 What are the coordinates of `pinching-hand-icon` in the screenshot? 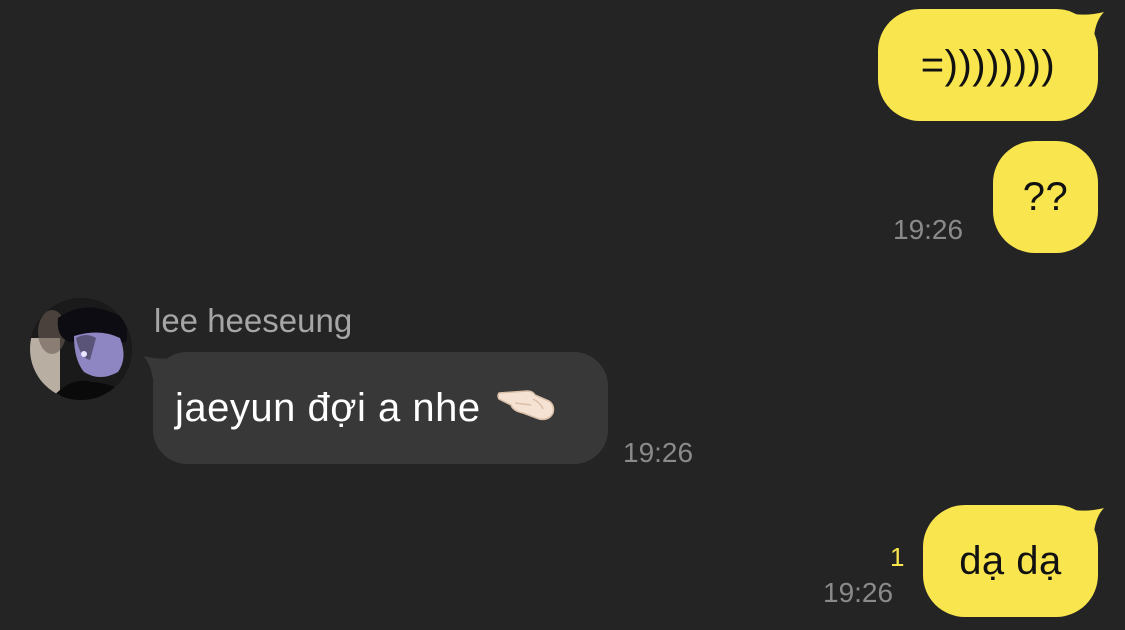 It's located at (525, 408).